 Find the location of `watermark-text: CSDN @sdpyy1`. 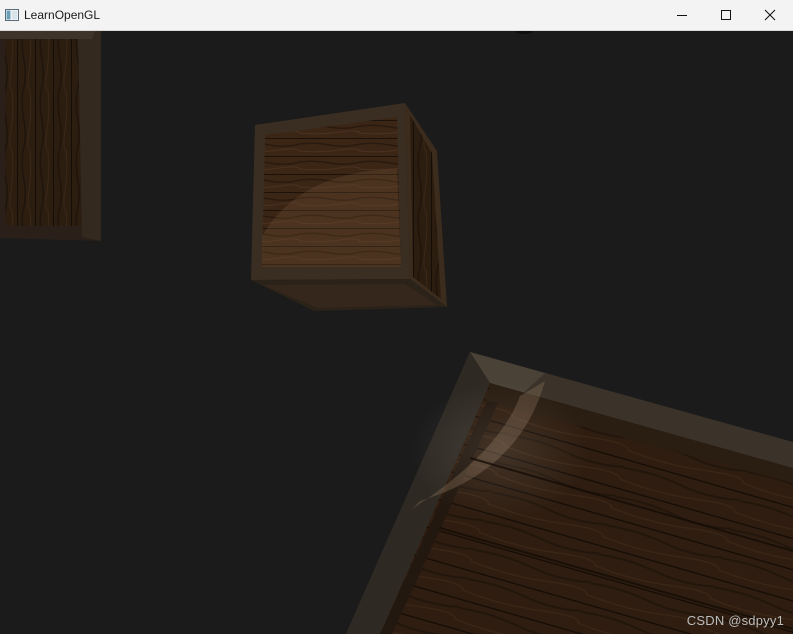

watermark-text: CSDN @sdpyy1 is located at coordinates (735, 620).